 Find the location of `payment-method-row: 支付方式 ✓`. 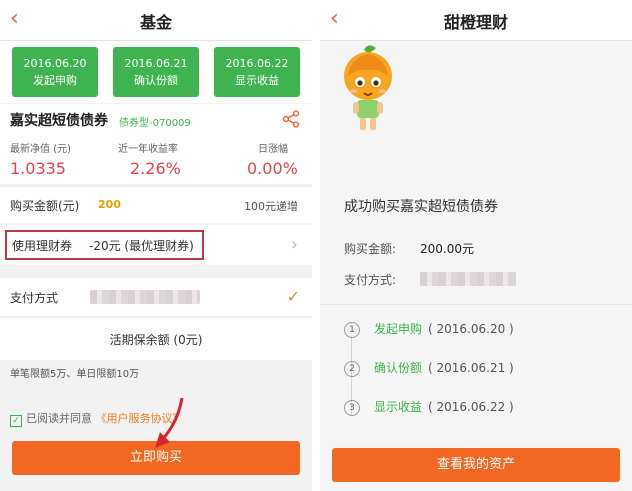

payment-method-row: 支付方式 ✓ is located at coordinates (156, 297).